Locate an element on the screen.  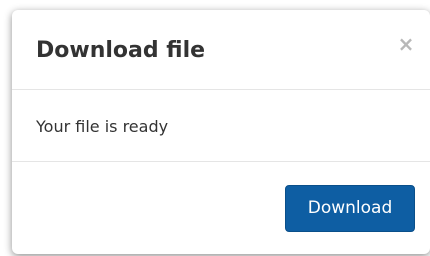
download-button: Download is located at coordinates (350, 208).